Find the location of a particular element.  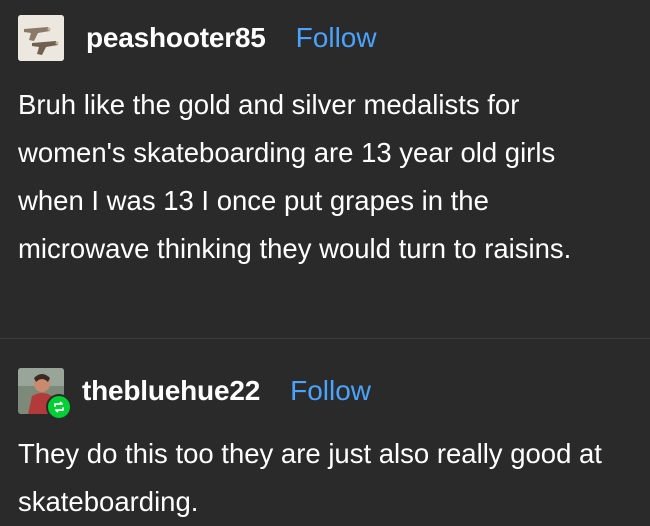

post-header: thebluehue22 Follow is located at coordinates (194, 393).